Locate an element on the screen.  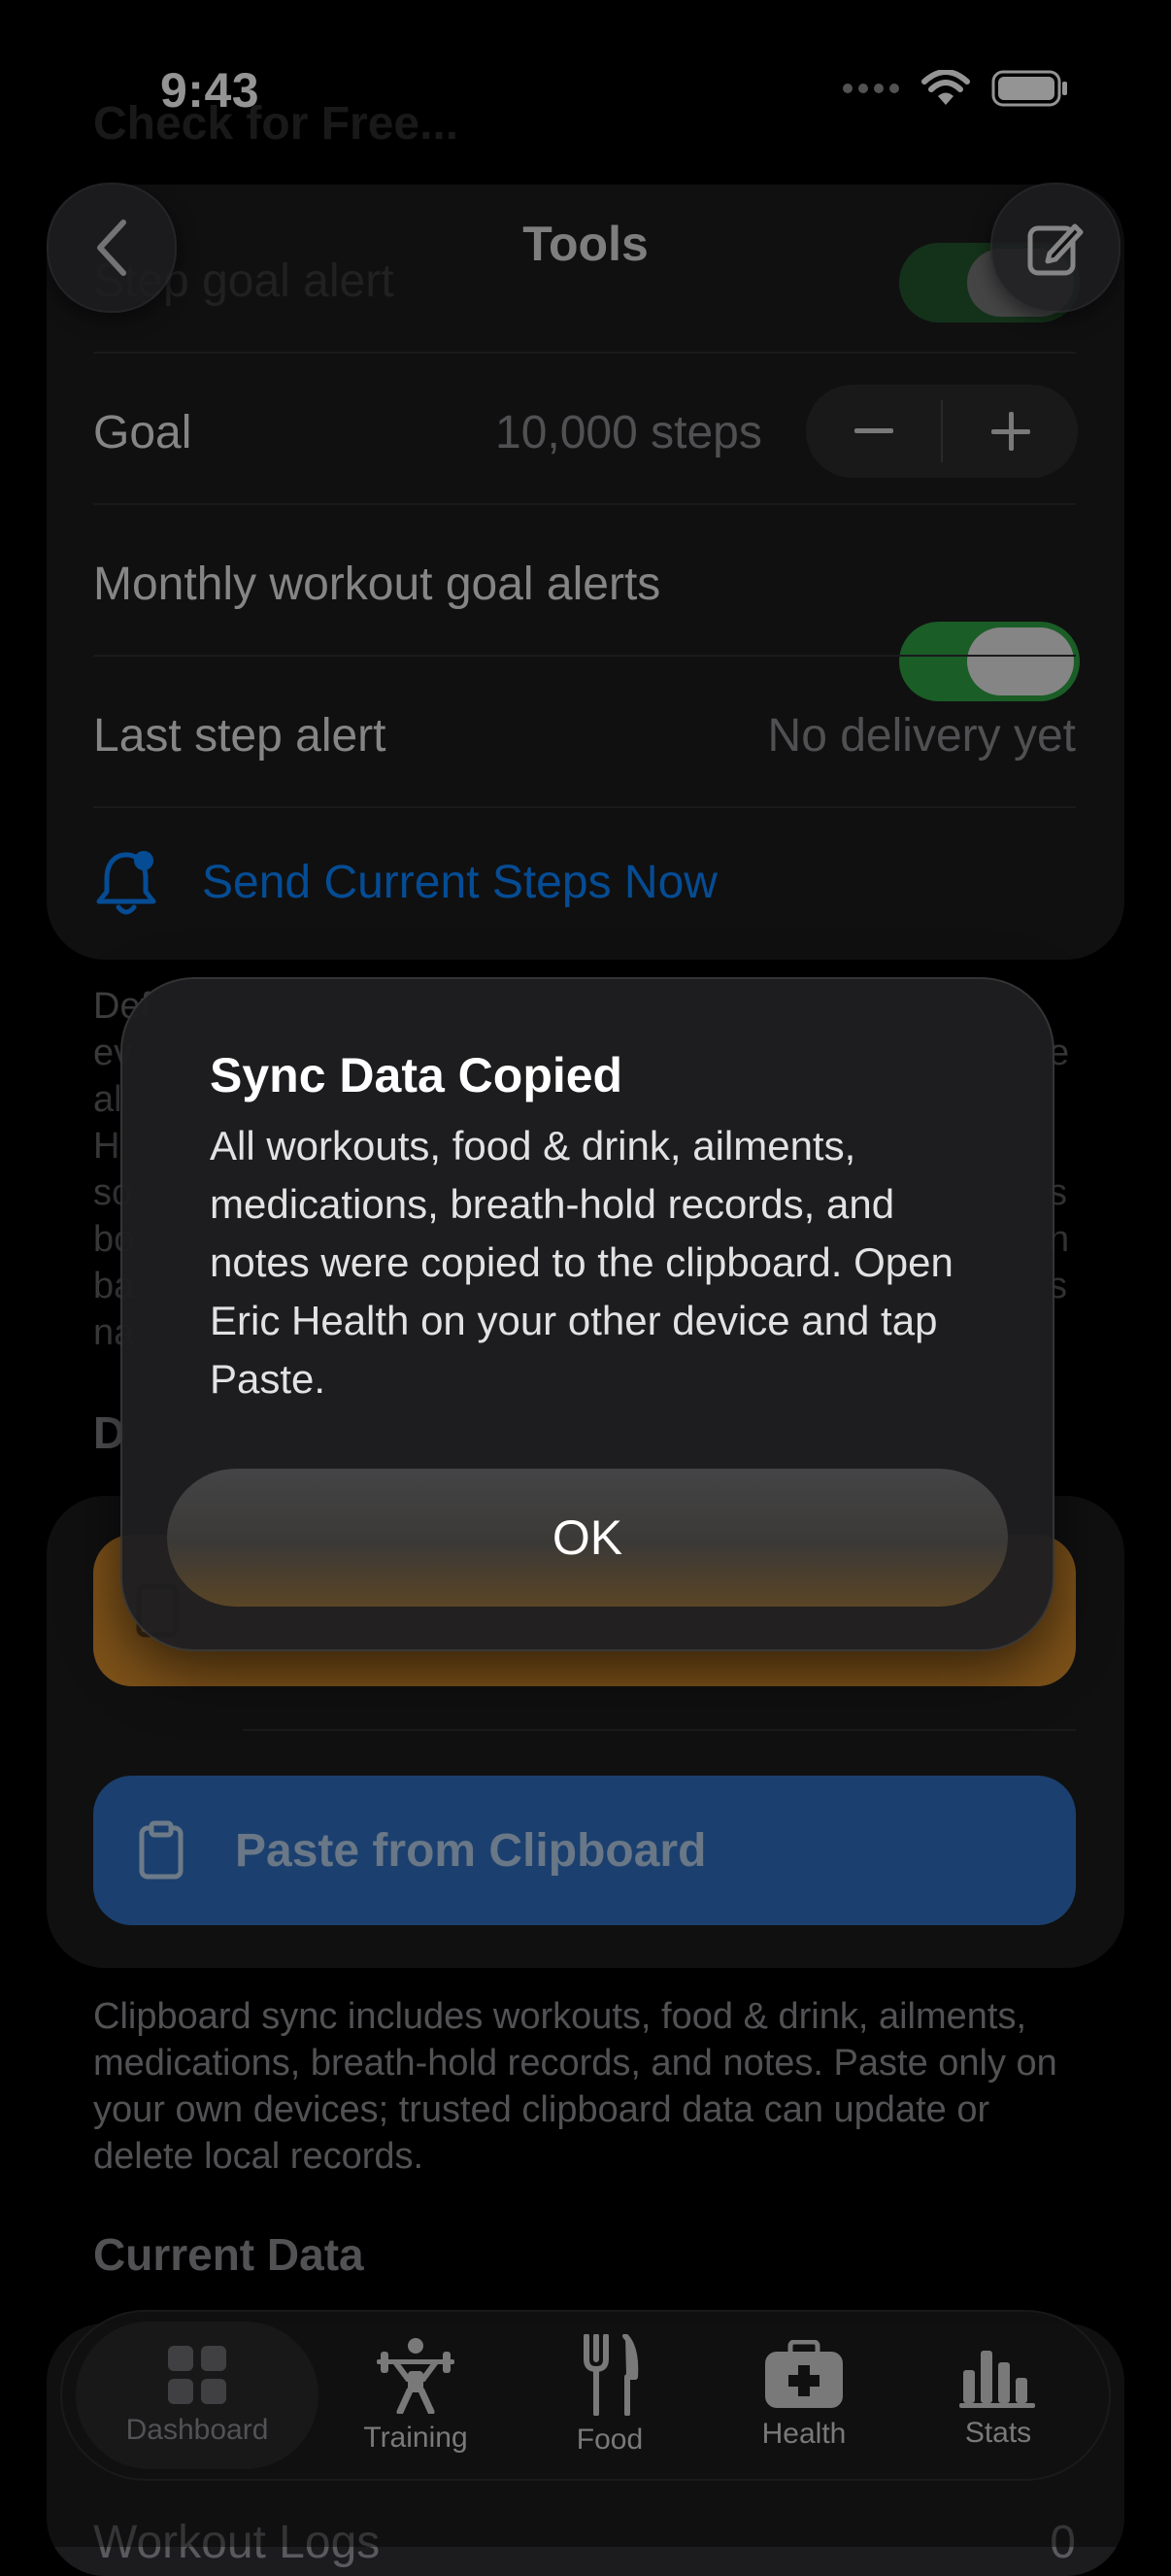
alert-title: Sync Data Copied is located at coordinates (416, 1075).